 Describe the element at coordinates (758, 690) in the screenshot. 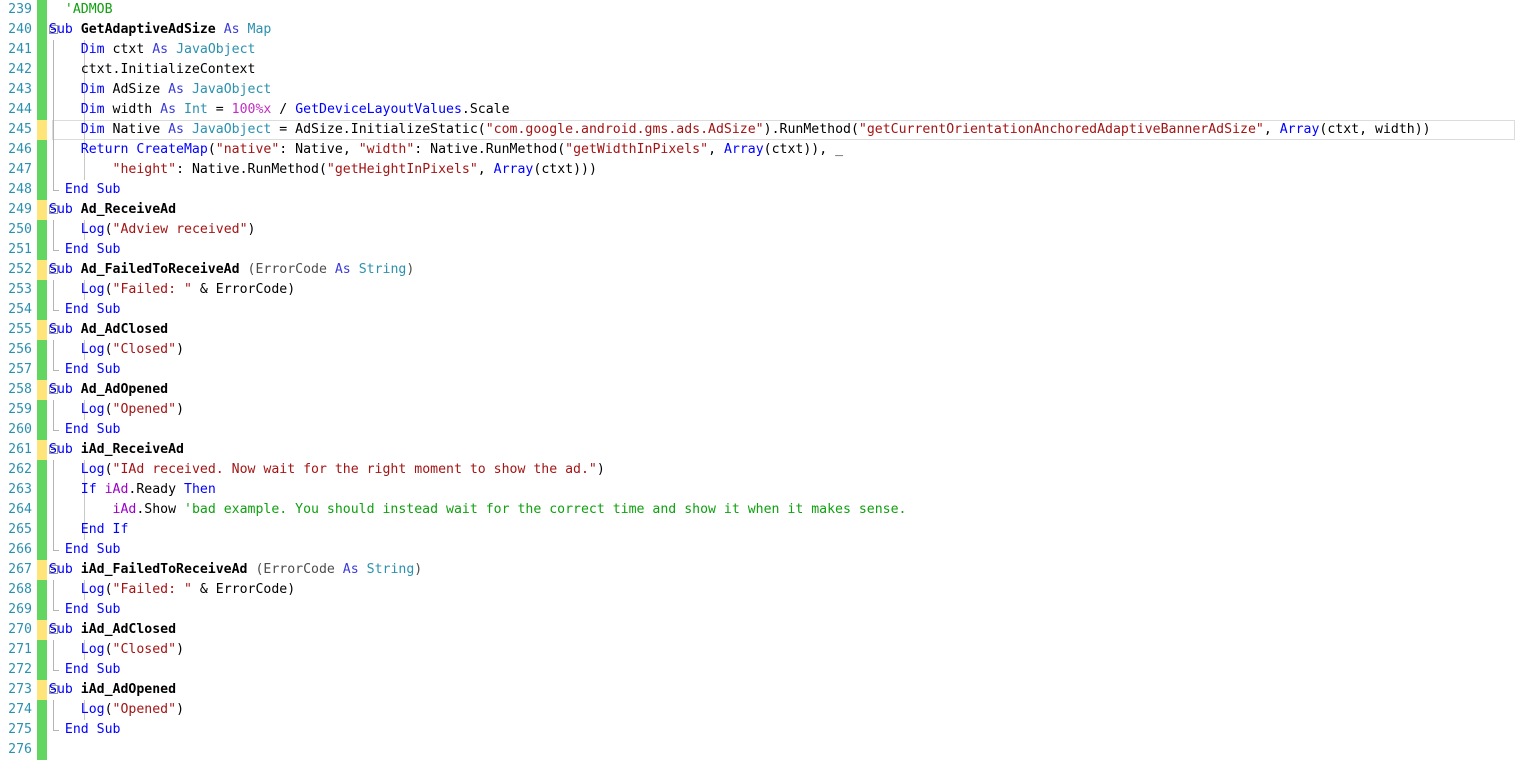

I see `code-line: 273 Sub iAd_AdOpened` at that location.